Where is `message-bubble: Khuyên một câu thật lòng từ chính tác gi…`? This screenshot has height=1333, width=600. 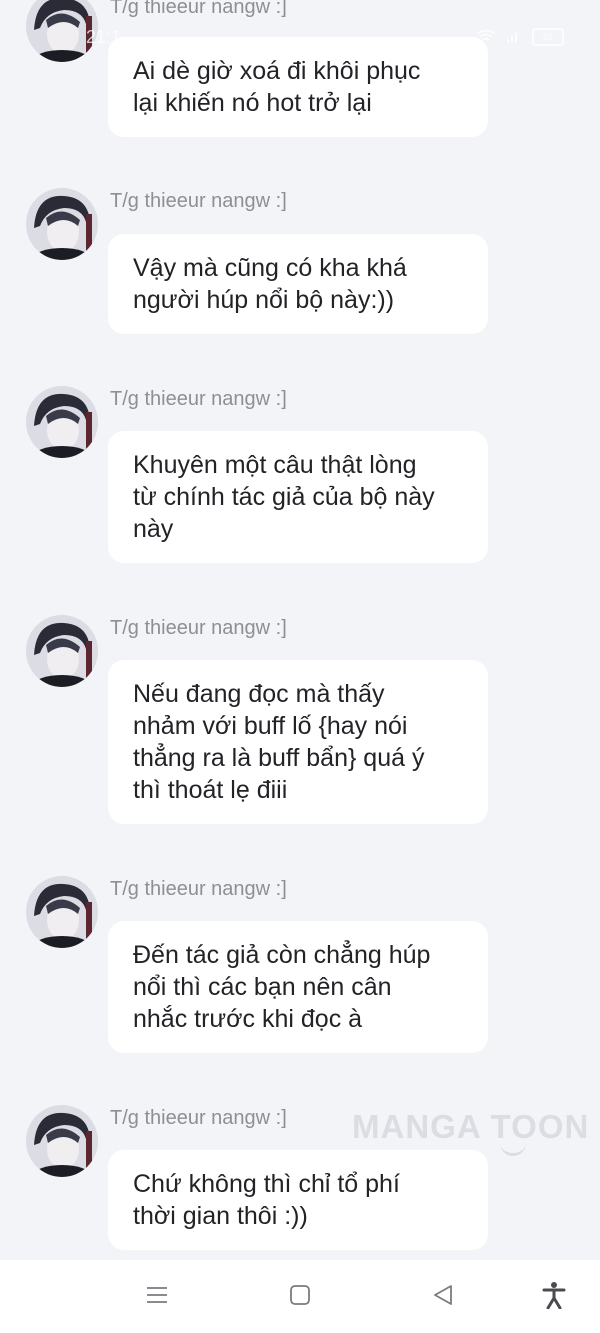 message-bubble: Khuyên một câu thật lòng từ chính tác gi… is located at coordinates (298, 497).